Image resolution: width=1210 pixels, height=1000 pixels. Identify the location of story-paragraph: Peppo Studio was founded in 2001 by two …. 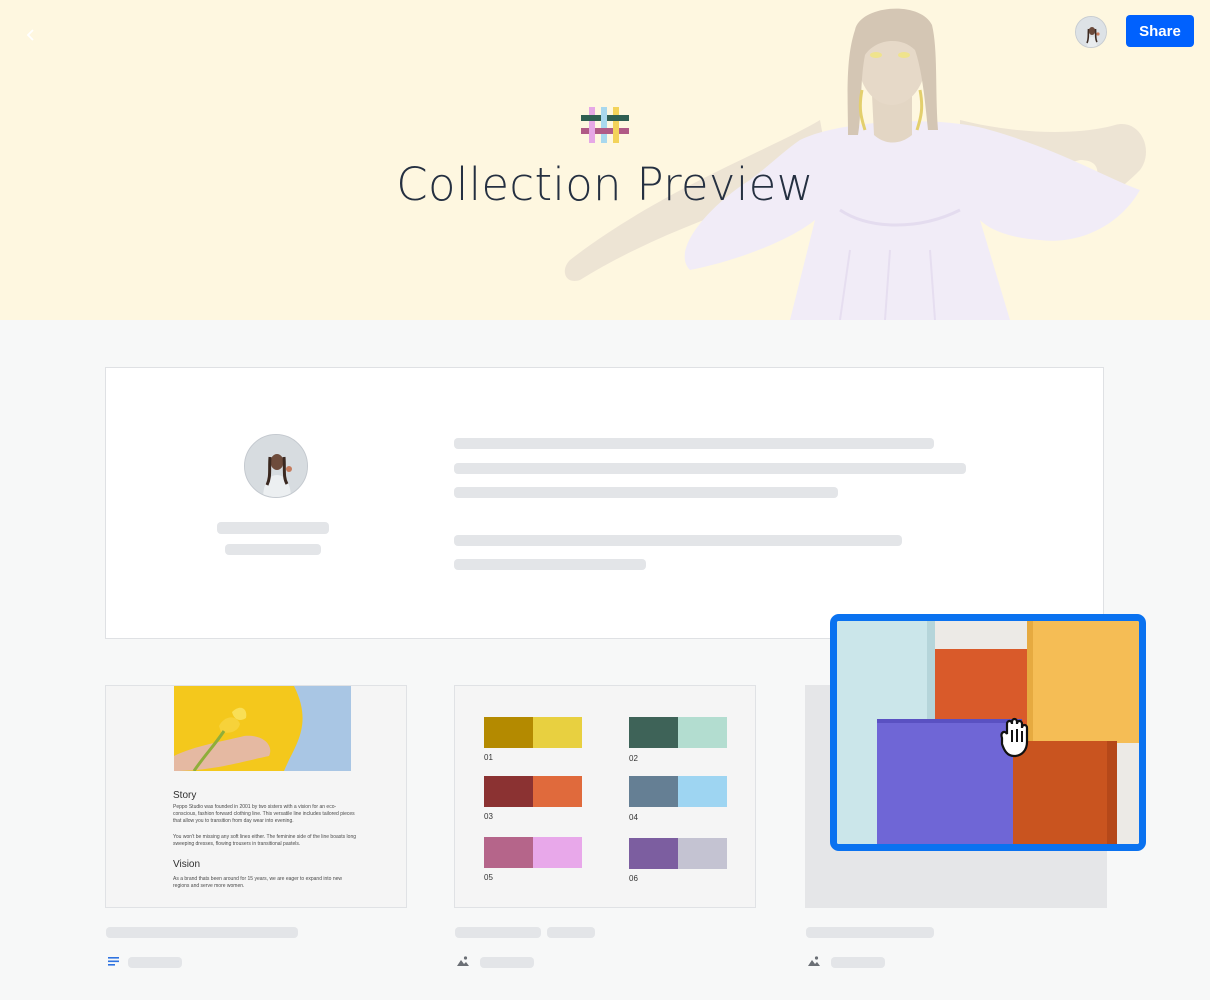
(264, 814).